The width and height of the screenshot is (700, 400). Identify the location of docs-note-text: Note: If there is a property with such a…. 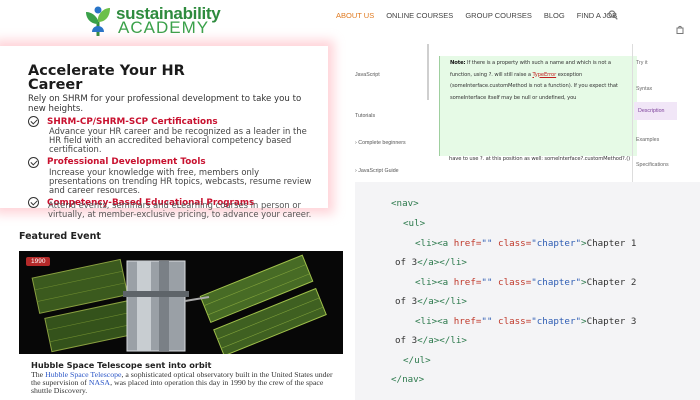
(541, 81).